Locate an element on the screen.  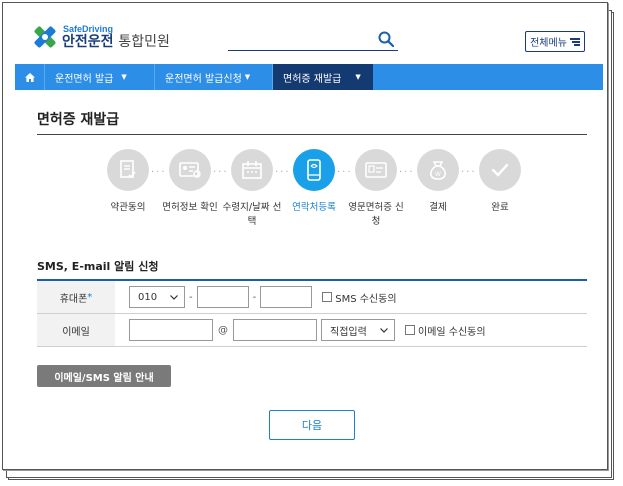
page-title: 면허증 재발급 is located at coordinates (78, 120).